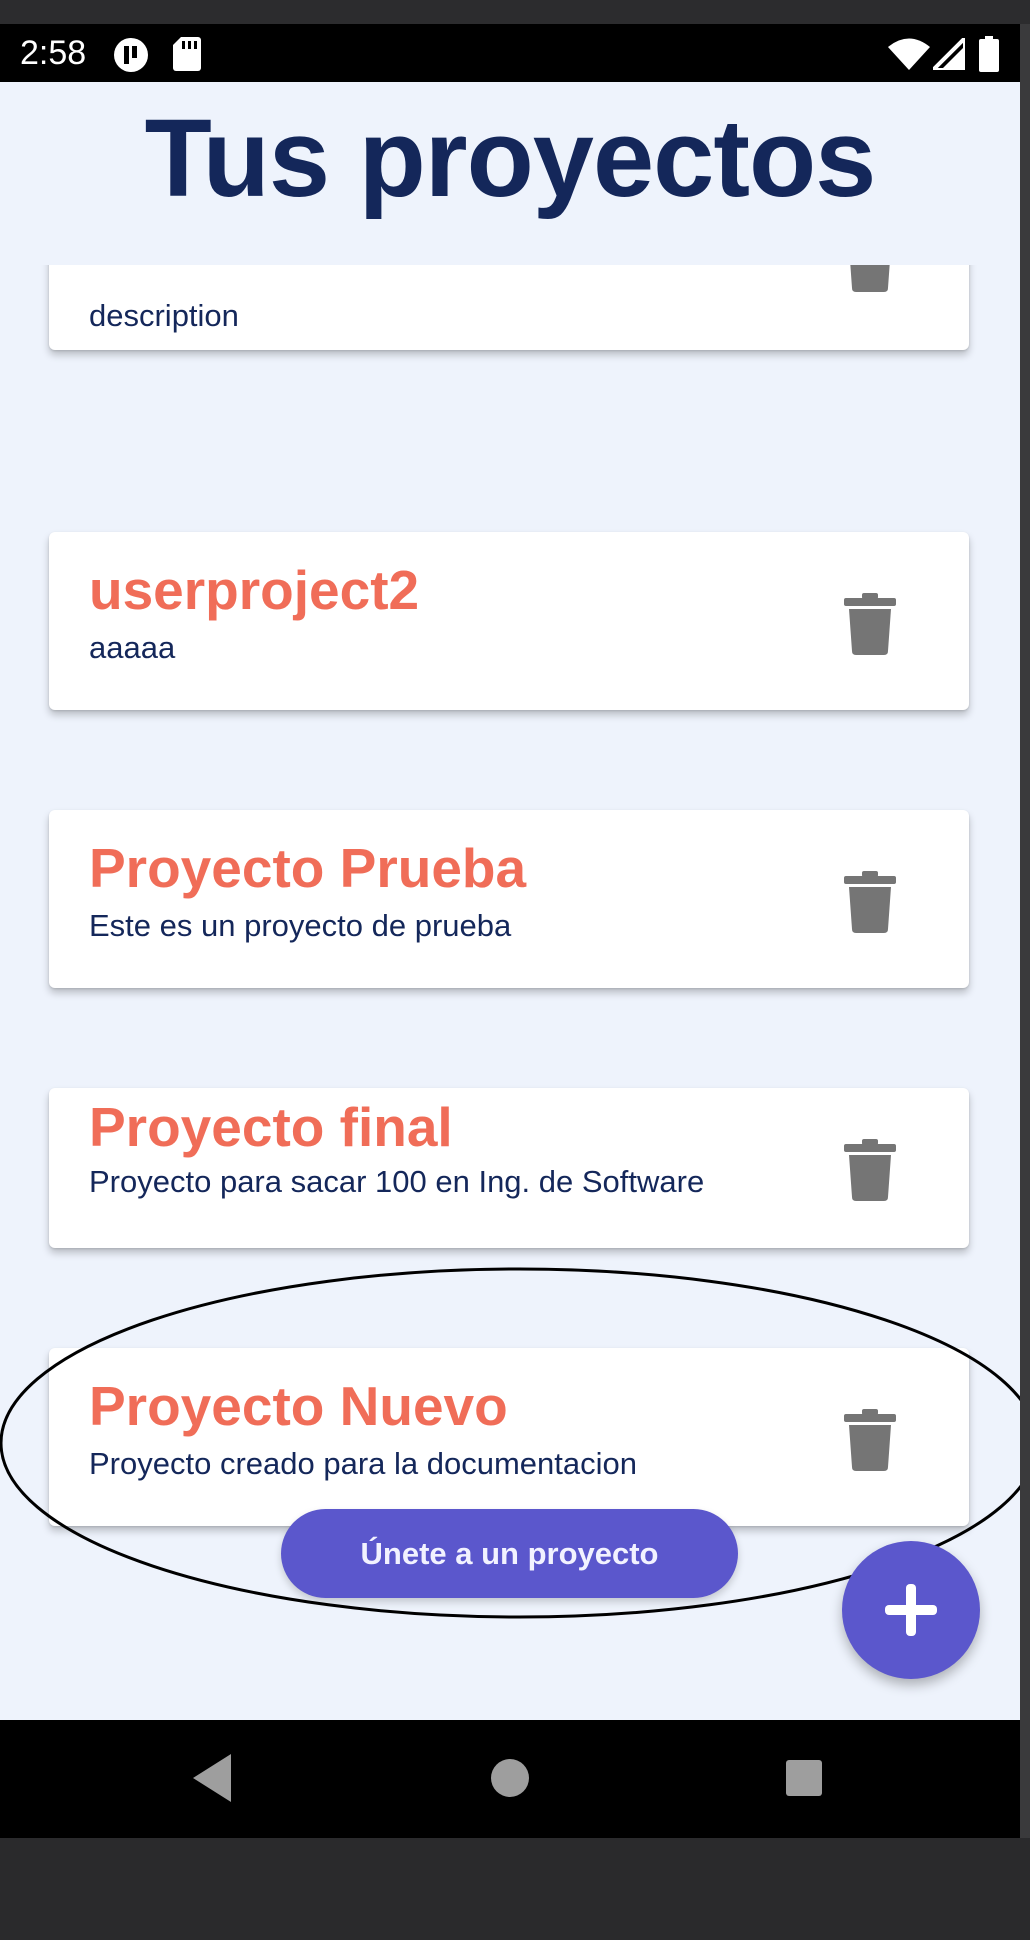  What do you see at coordinates (804, 1778) in the screenshot?
I see `recents-icon` at bounding box center [804, 1778].